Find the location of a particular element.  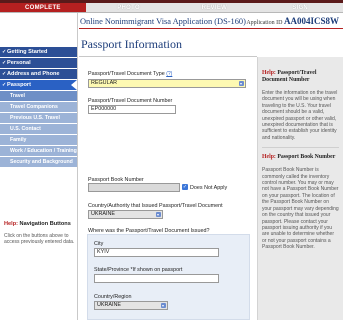

sidebar-item-address-phone: ✓ Address and Phone is located at coordinates (38, 74).